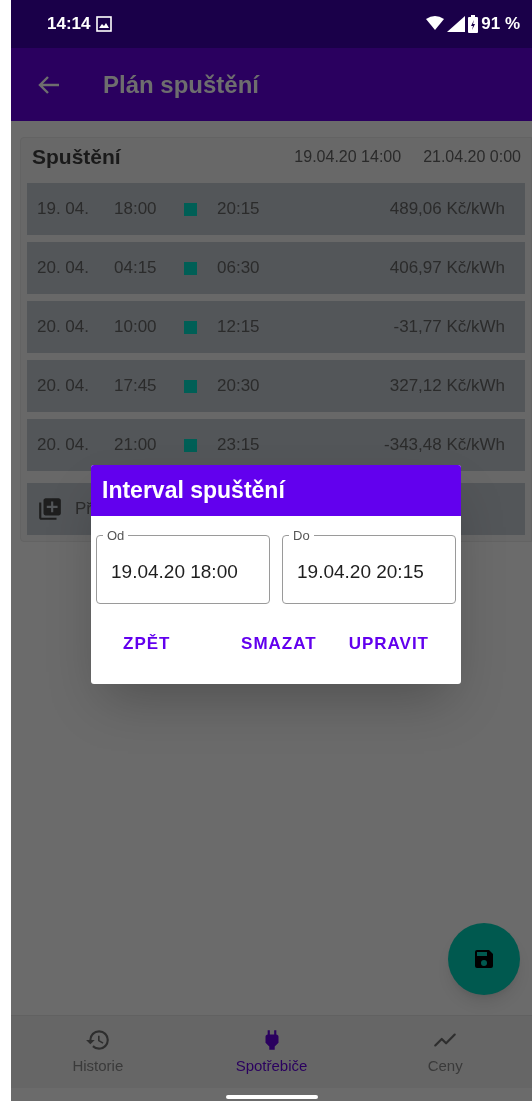 This screenshot has height=1101, width=532. Describe the element at coordinates (360, 572) in the screenshot. I see `field-value: 19.04.20 20:15` at that location.